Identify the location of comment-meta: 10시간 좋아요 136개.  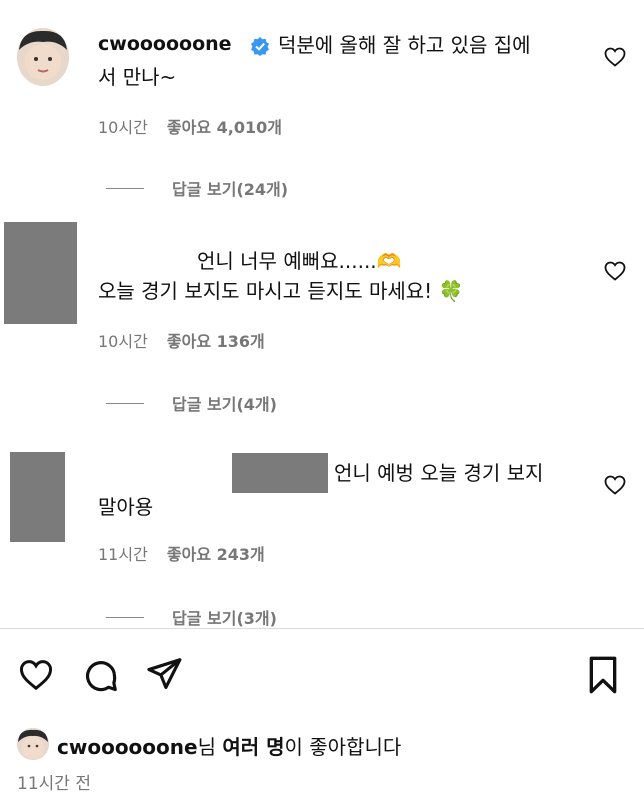
(181, 340).